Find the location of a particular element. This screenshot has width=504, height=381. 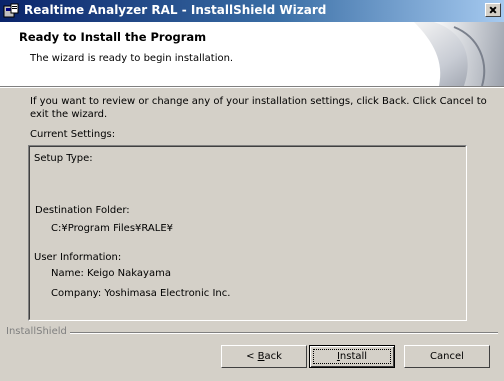

install-focus-ring is located at coordinates (352, 356).